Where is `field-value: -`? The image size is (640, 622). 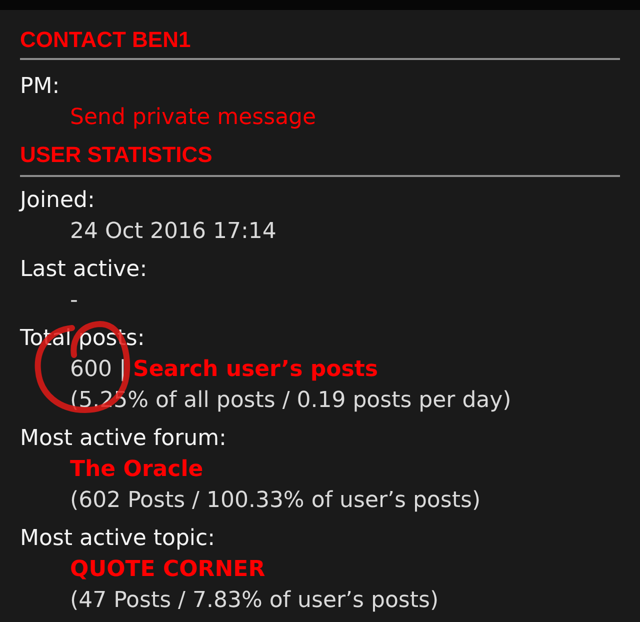
field-value: - is located at coordinates (74, 300).